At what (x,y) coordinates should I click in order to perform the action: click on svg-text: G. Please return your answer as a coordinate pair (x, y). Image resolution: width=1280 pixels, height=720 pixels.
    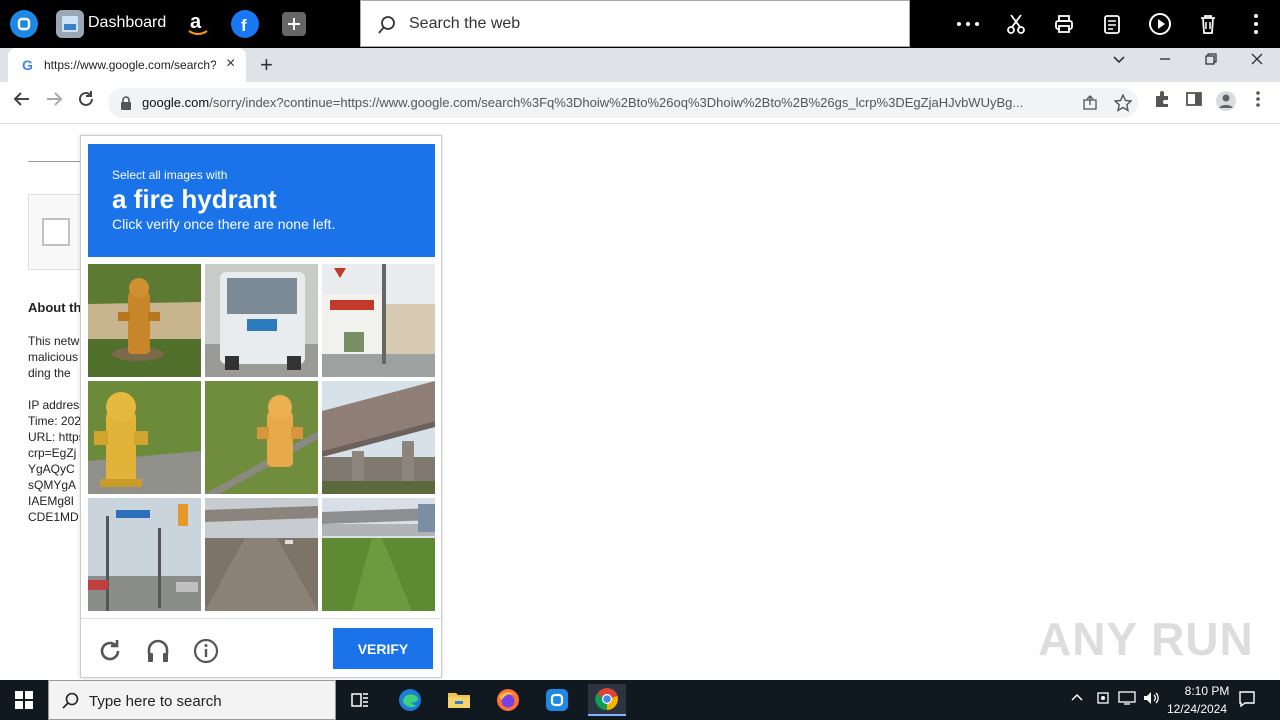
    Looking at the image, I should click on (27, 65).